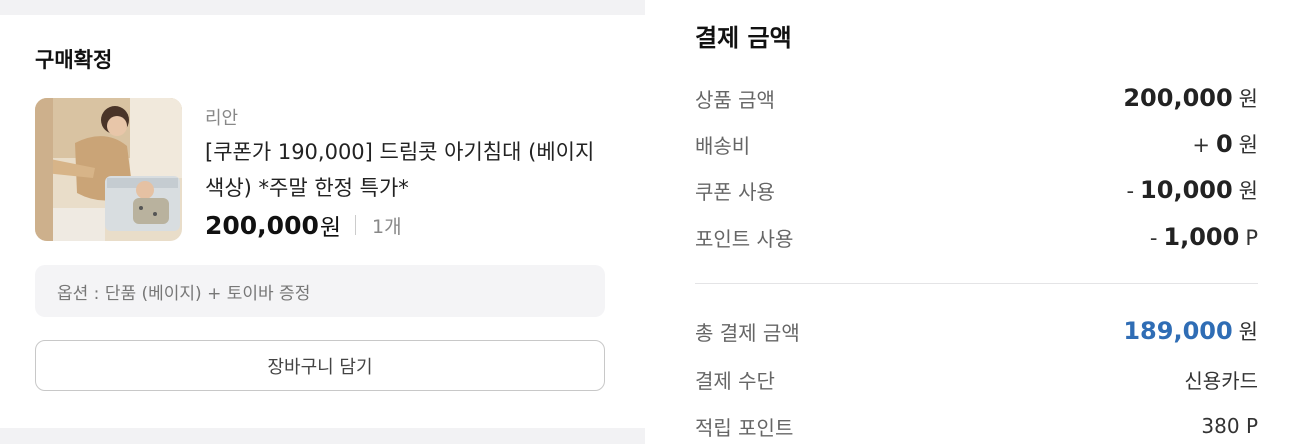  I want to click on earned-points: 380 P, so click(1229, 426).